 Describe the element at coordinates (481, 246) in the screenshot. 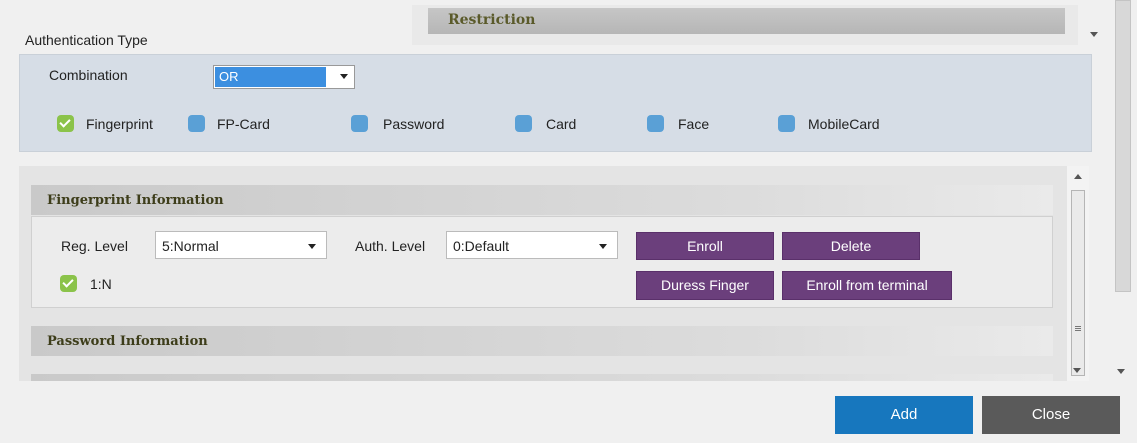

I see `auth-level-value: 0:Default` at that location.